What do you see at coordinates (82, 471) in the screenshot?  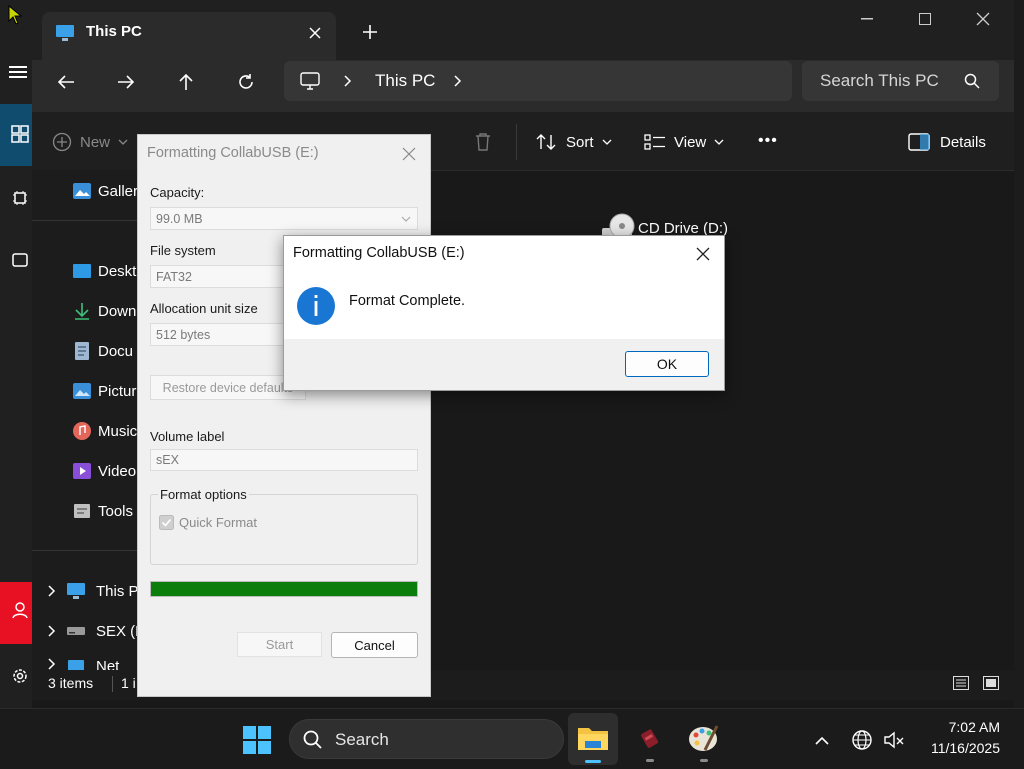 I see `video-icon` at bounding box center [82, 471].